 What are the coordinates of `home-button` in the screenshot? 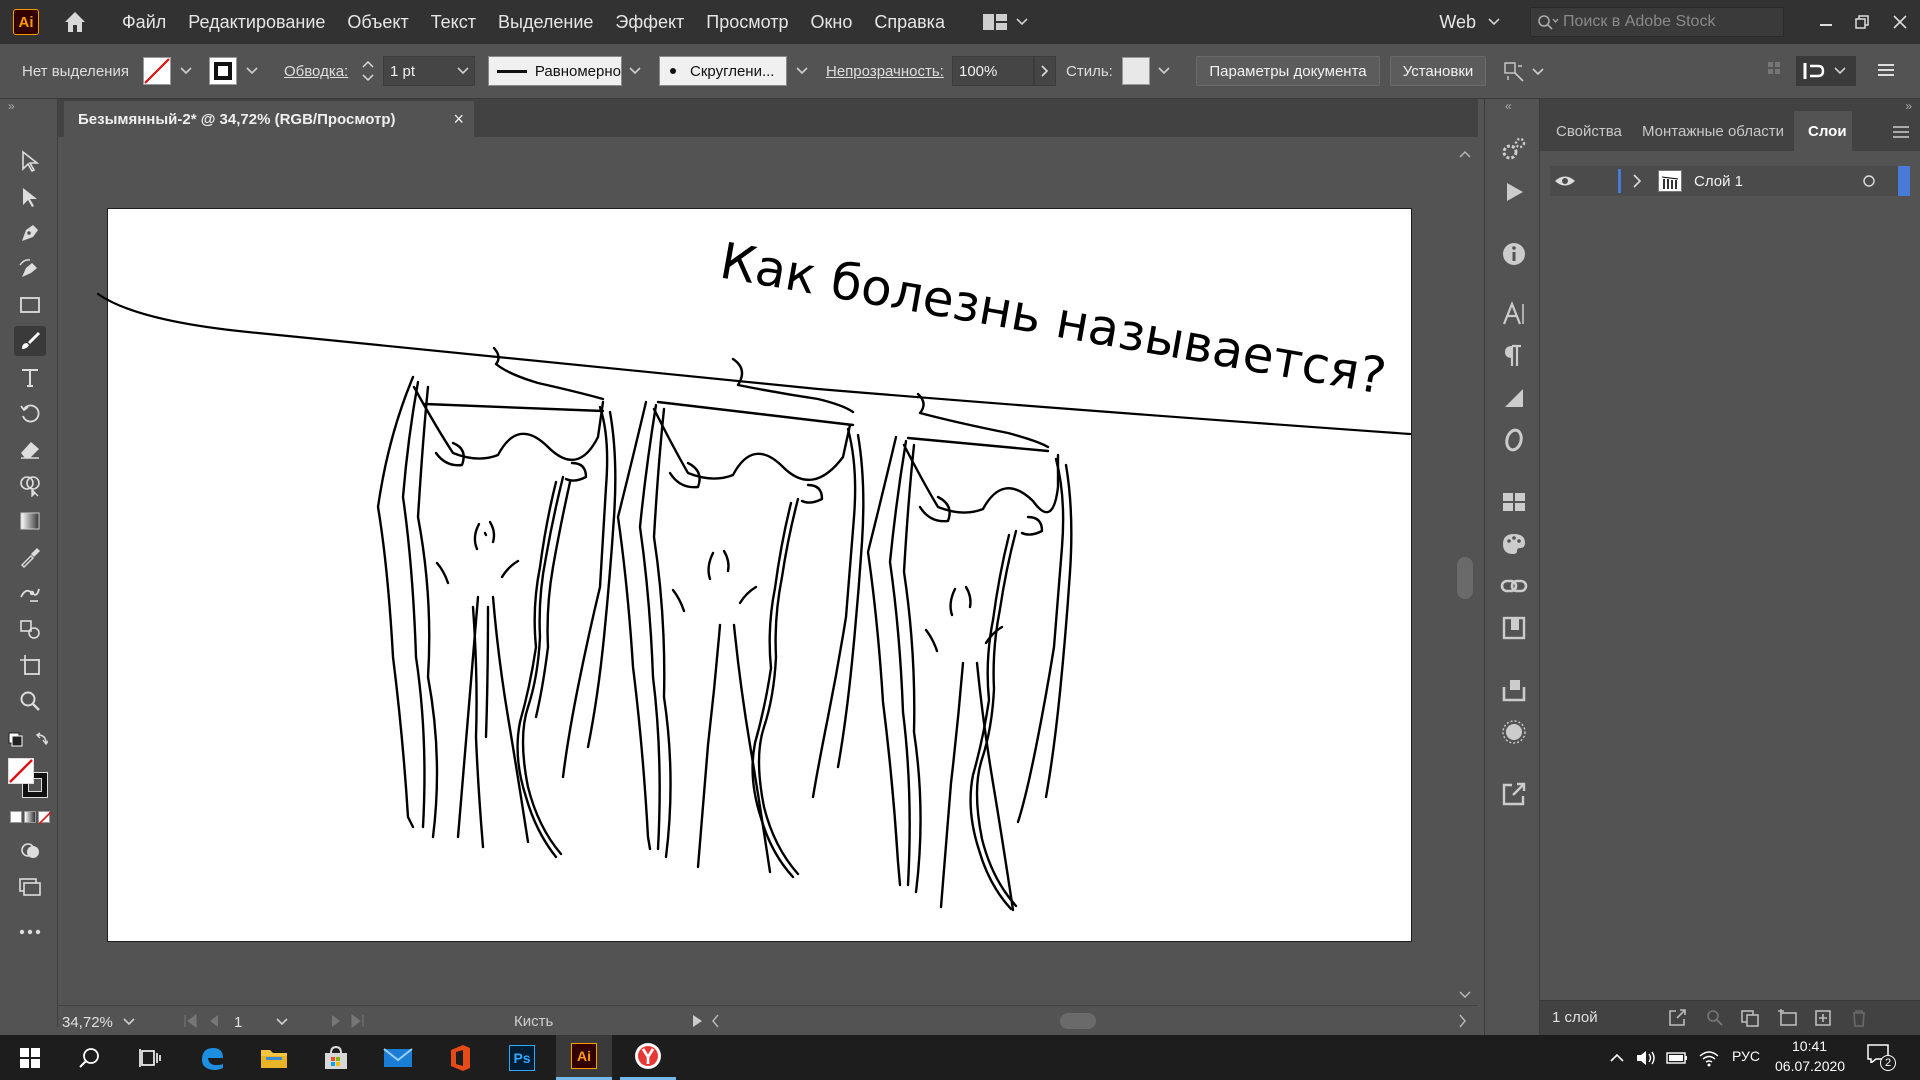 It's located at (75, 22).